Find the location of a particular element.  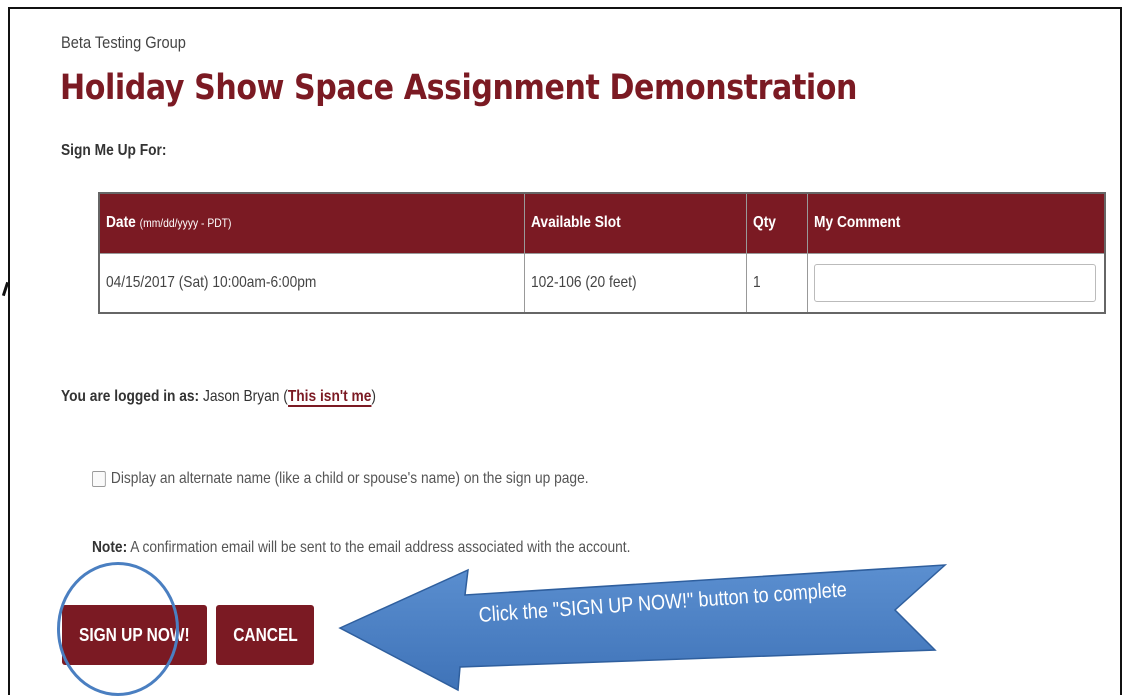

alternate-name-checkbox is located at coordinates (99, 479).